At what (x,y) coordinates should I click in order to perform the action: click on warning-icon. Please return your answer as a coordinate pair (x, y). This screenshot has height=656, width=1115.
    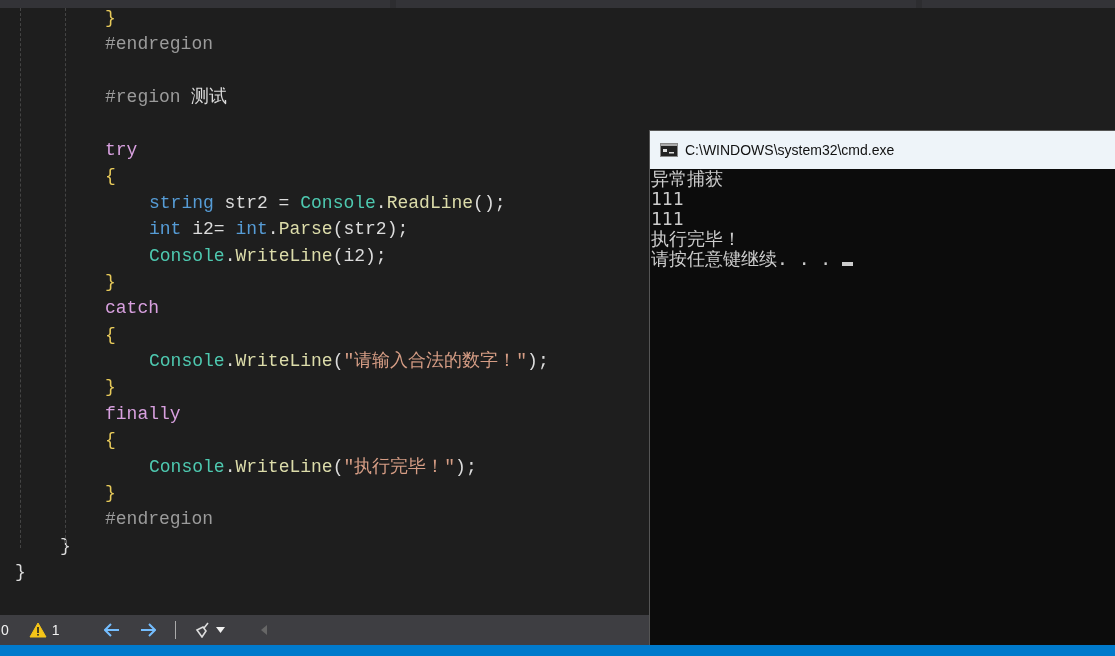
    Looking at the image, I should click on (37, 630).